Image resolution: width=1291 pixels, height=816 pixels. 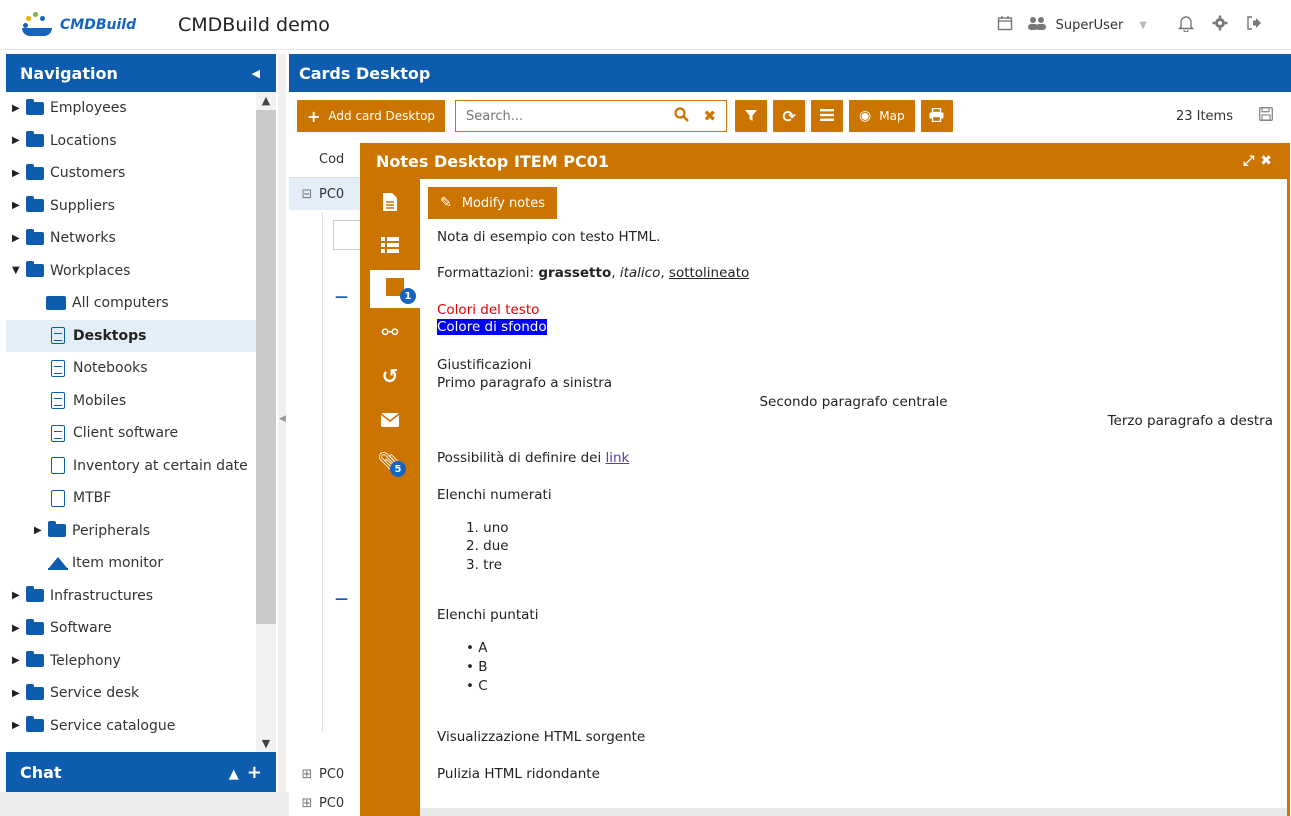 What do you see at coordinates (307, 194) in the screenshot?
I see `collapse-row-icon: ⊟` at bounding box center [307, 194].